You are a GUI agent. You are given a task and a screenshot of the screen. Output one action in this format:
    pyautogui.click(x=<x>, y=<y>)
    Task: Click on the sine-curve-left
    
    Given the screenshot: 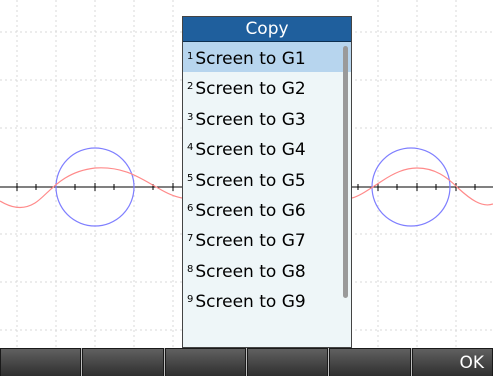 What is the action you would take?
    pyautogui.click(x=91, y=188)
    